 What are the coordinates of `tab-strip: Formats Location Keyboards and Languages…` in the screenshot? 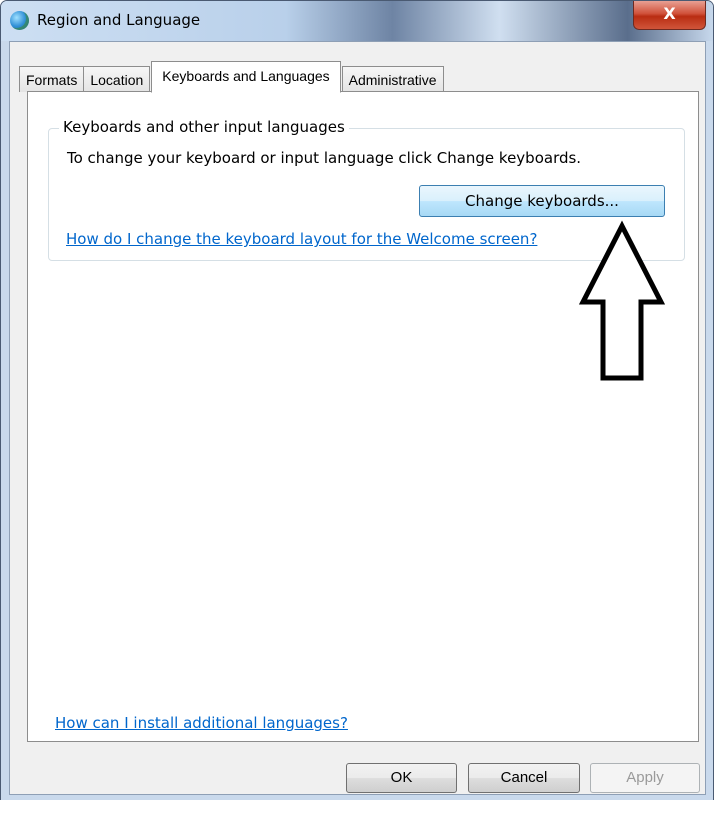 It's located at (231, 76).